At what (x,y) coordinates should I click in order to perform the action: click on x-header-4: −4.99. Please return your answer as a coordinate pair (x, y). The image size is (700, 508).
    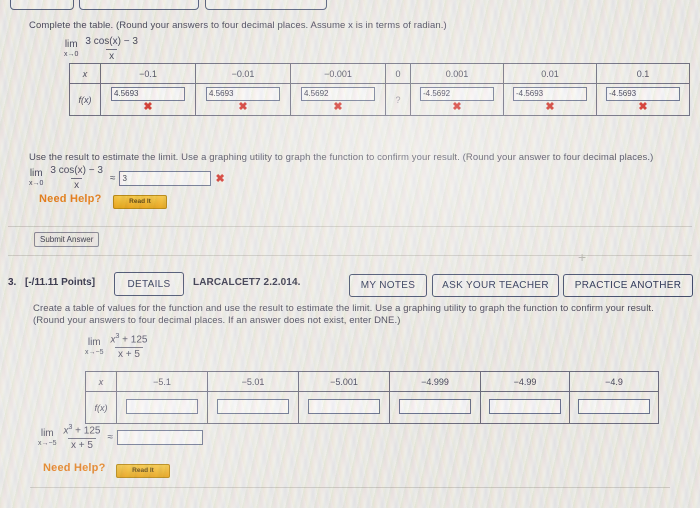
    Looking at the image, I should click on (525, 381).